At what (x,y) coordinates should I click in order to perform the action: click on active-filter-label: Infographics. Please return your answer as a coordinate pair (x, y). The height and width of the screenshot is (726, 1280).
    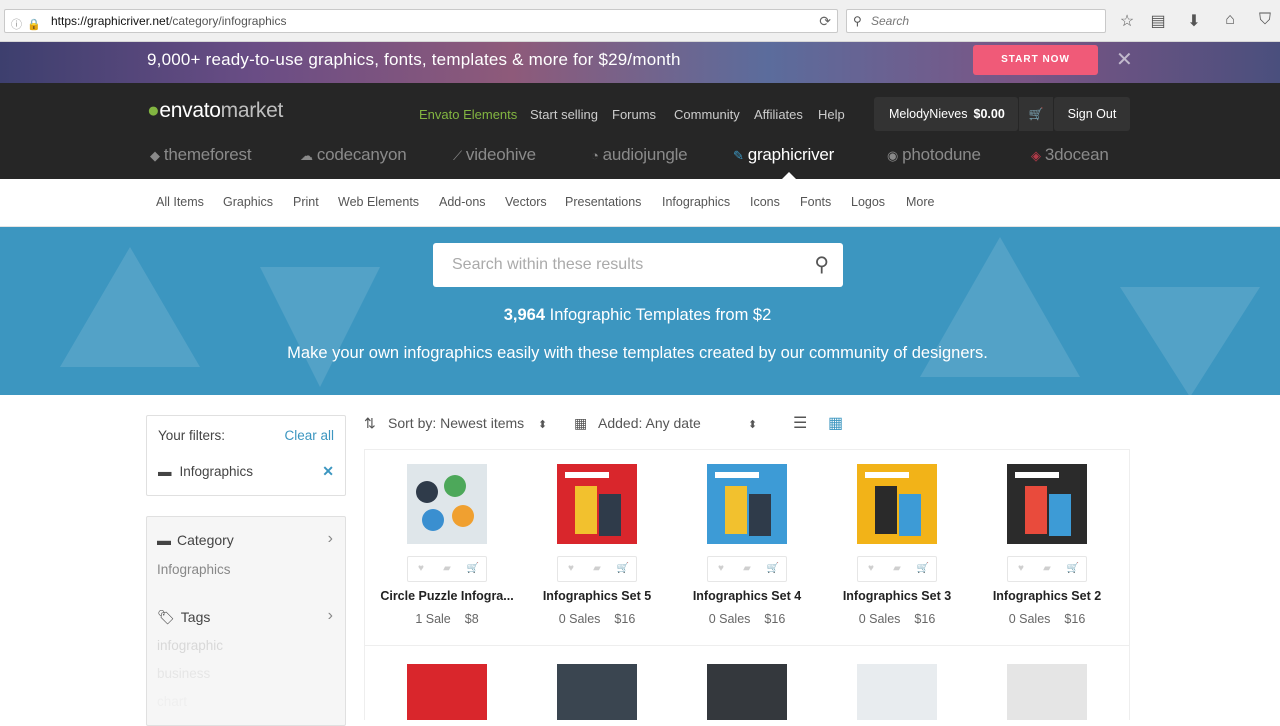
    Looking at the image, I should click on (216, 471).